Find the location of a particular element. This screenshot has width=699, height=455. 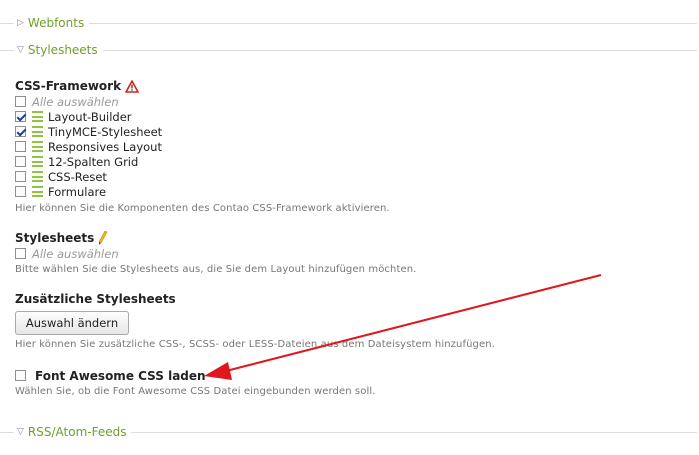

css-framework-heading: CSS-Framework is located at coordinates (77, 86).